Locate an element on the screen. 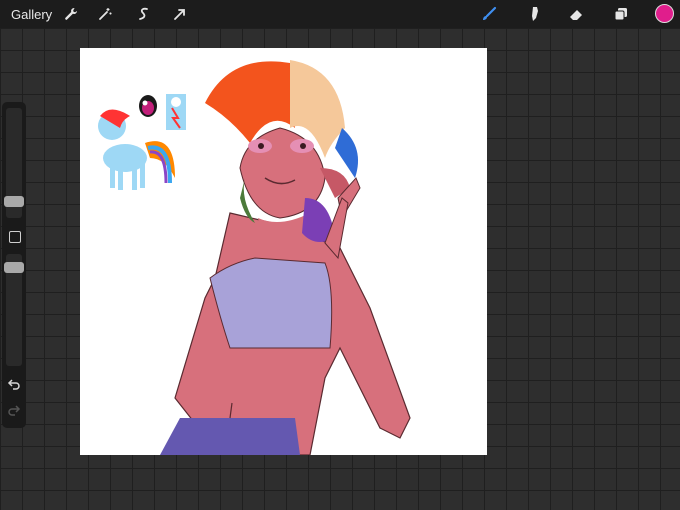 This screenshot has height=510, width=680. brush-size-slider is located at coordinates (14, 163).